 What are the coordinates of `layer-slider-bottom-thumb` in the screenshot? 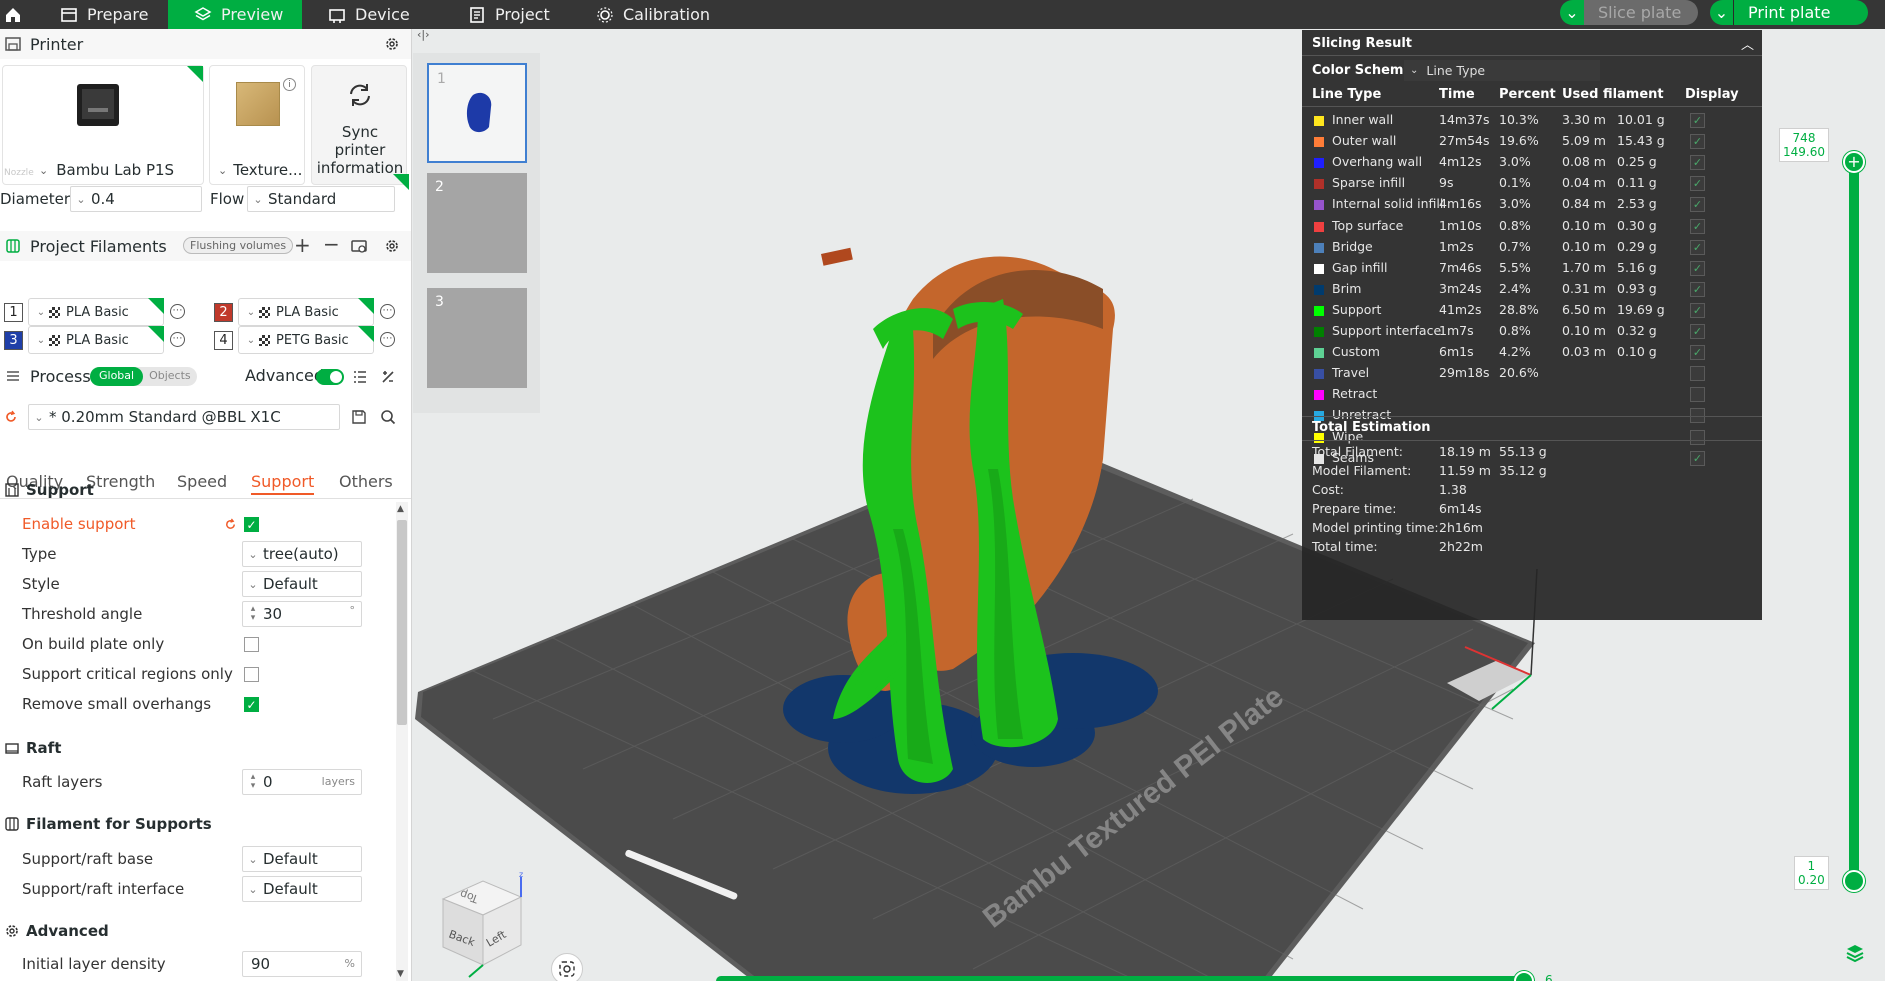 It's located at (1854, 881).